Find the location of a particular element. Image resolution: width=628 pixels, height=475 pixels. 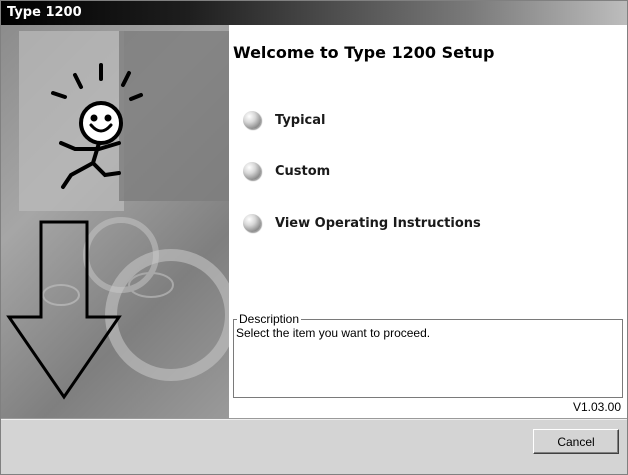

option-custom-label: Custom is located at coordinates (303, 171).